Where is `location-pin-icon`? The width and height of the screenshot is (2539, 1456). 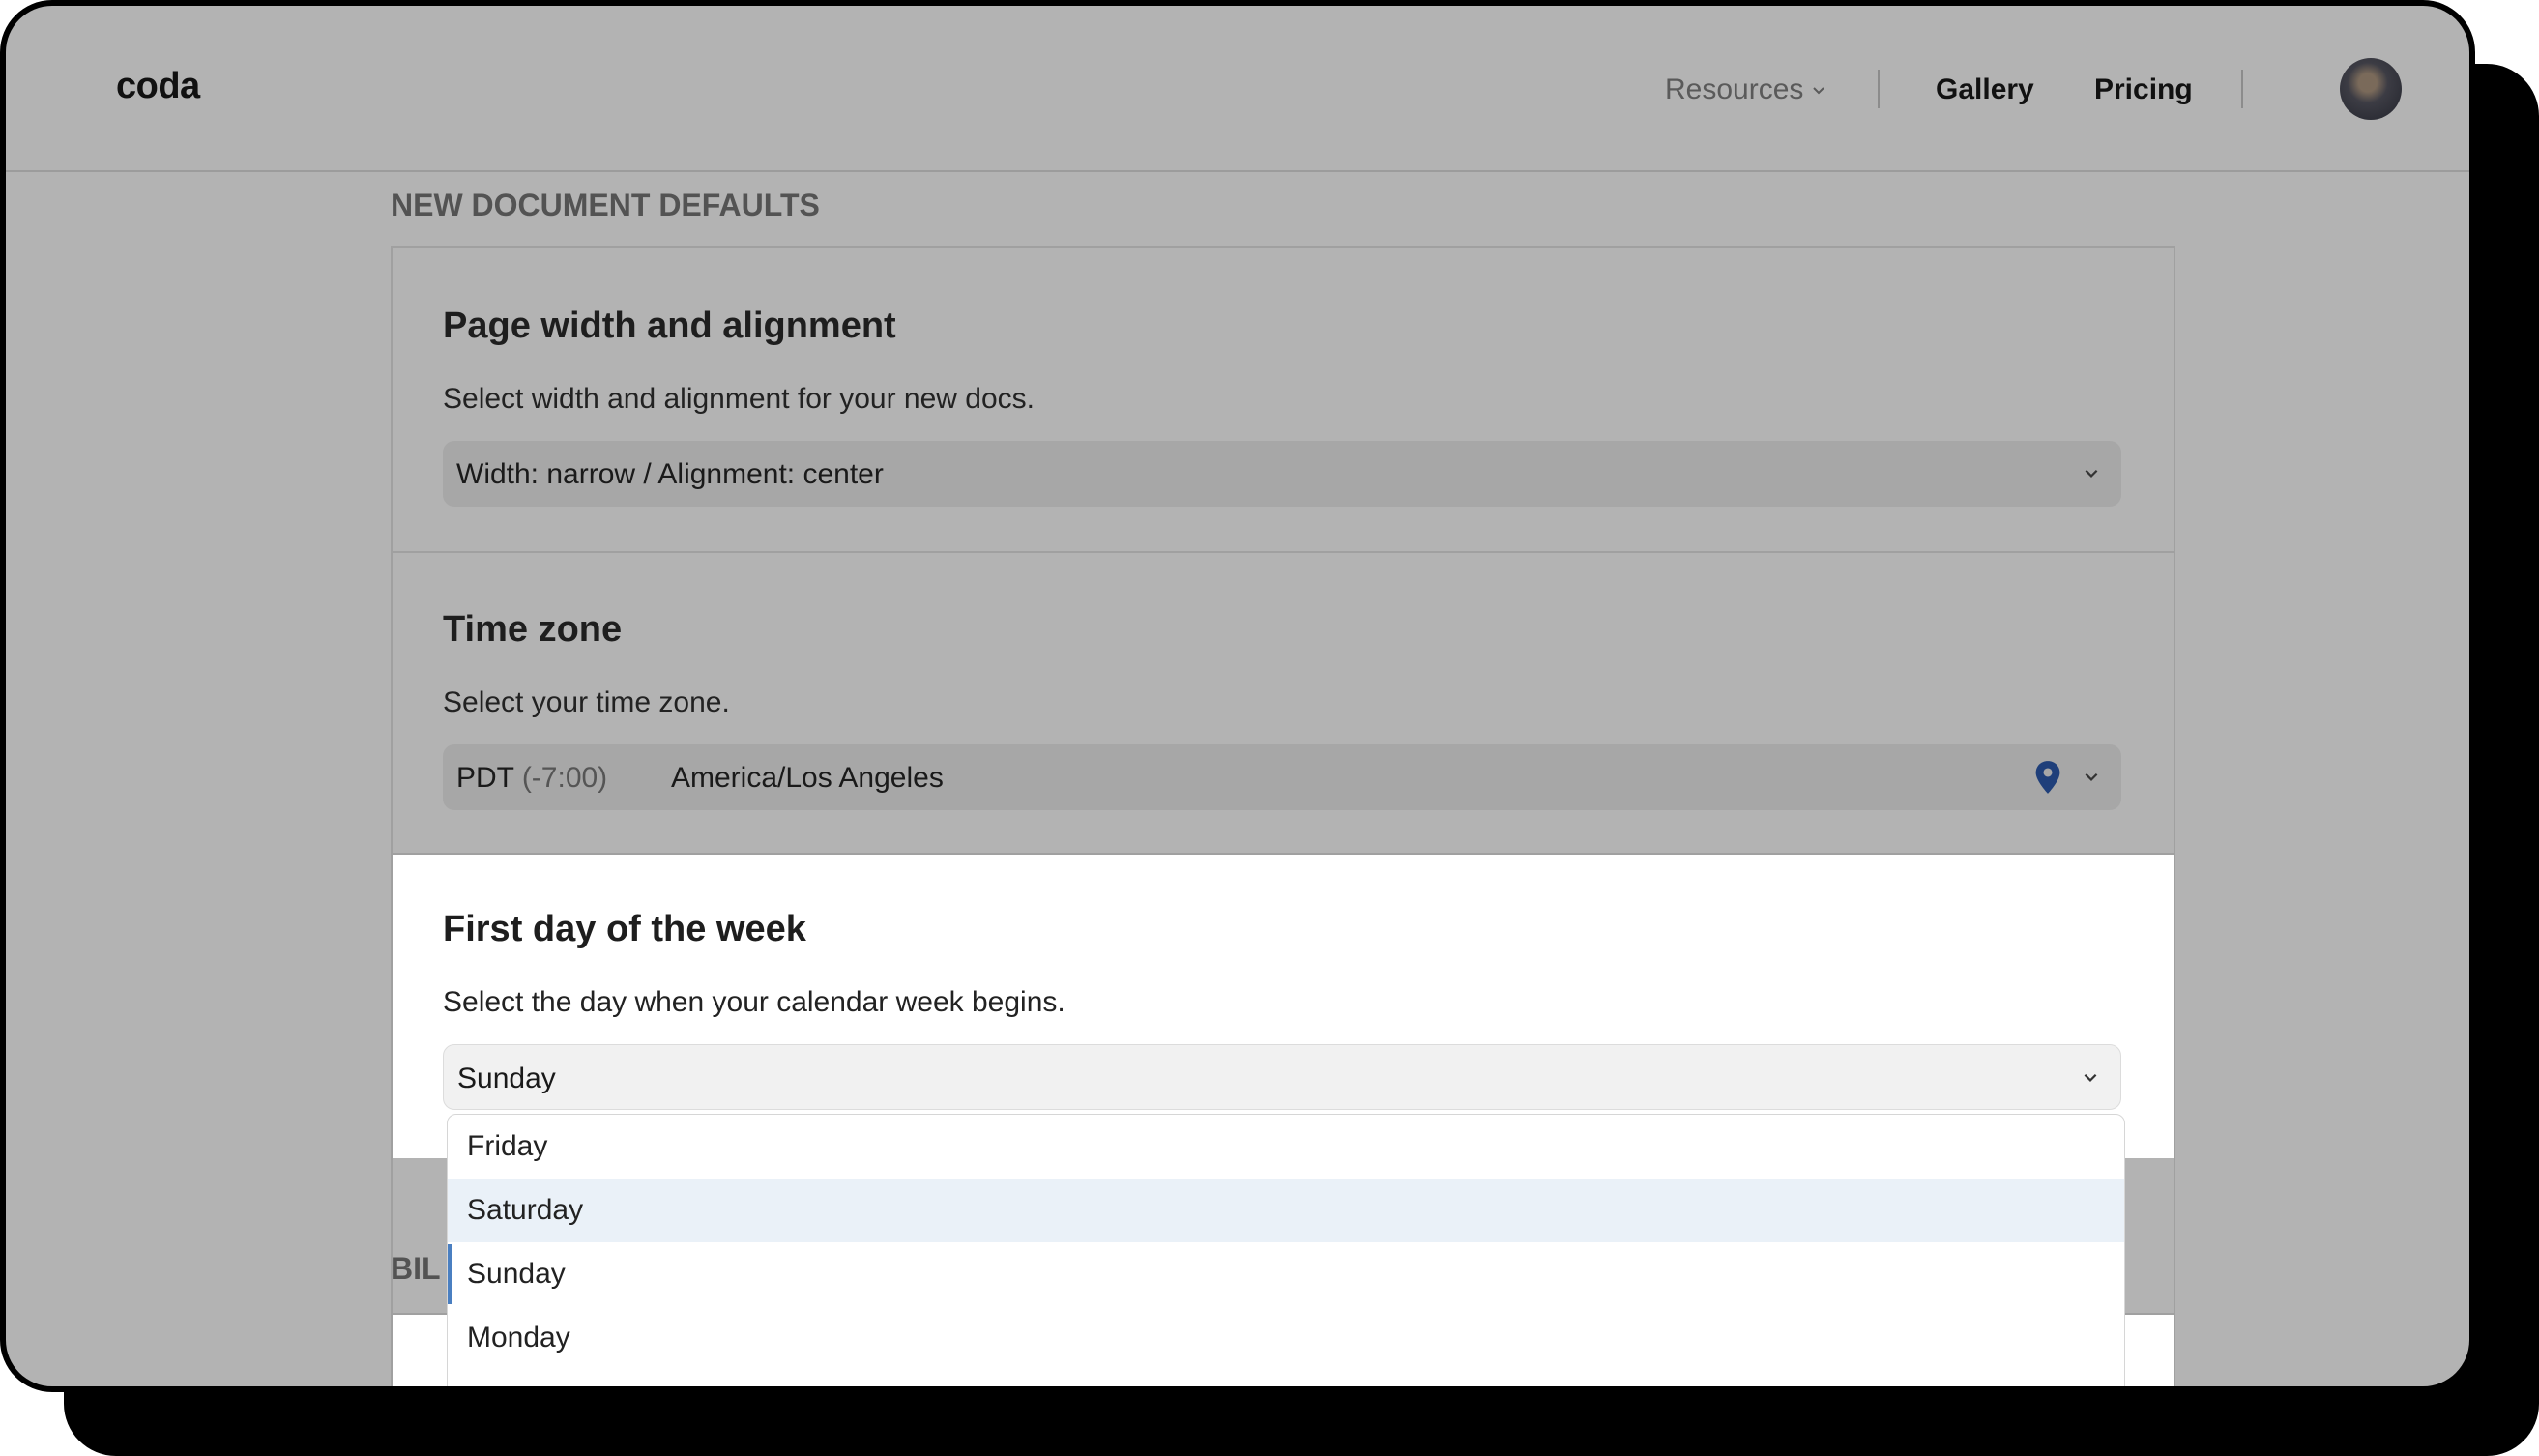
location-pin-icon is located at coordinates (2048, 778).